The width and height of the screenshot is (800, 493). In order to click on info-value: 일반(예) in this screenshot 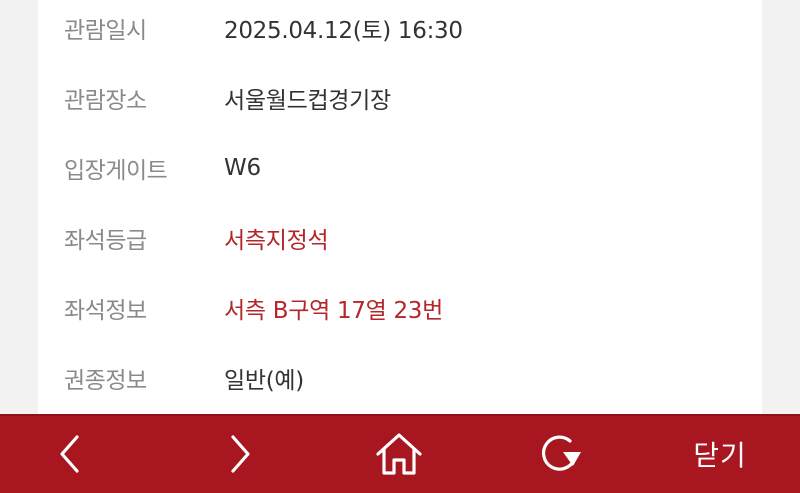, I will do `click(264, 381)`.